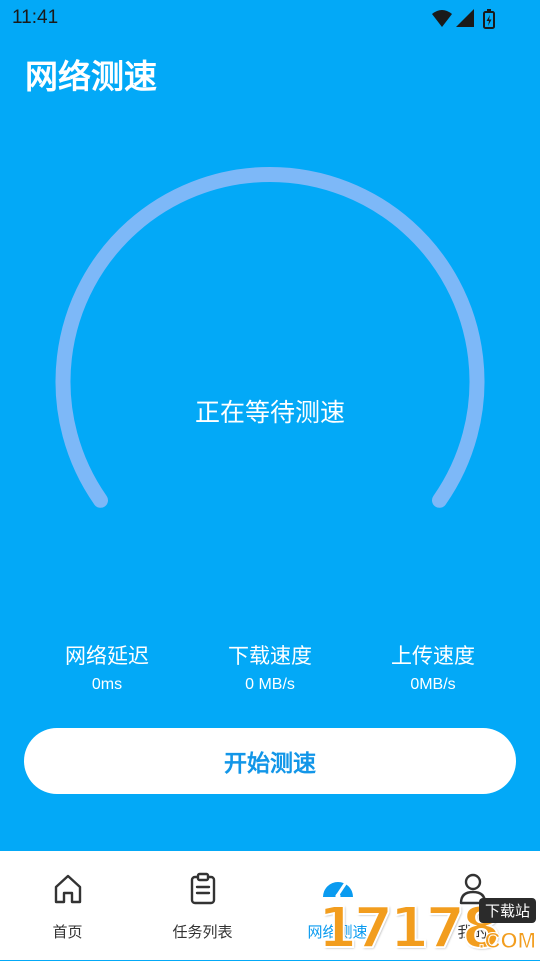 This screenshot has height=961, width=540. Describe the element at coordinates (270, 656) in the screenshot. I see `download-label: 下载速度` at that location.